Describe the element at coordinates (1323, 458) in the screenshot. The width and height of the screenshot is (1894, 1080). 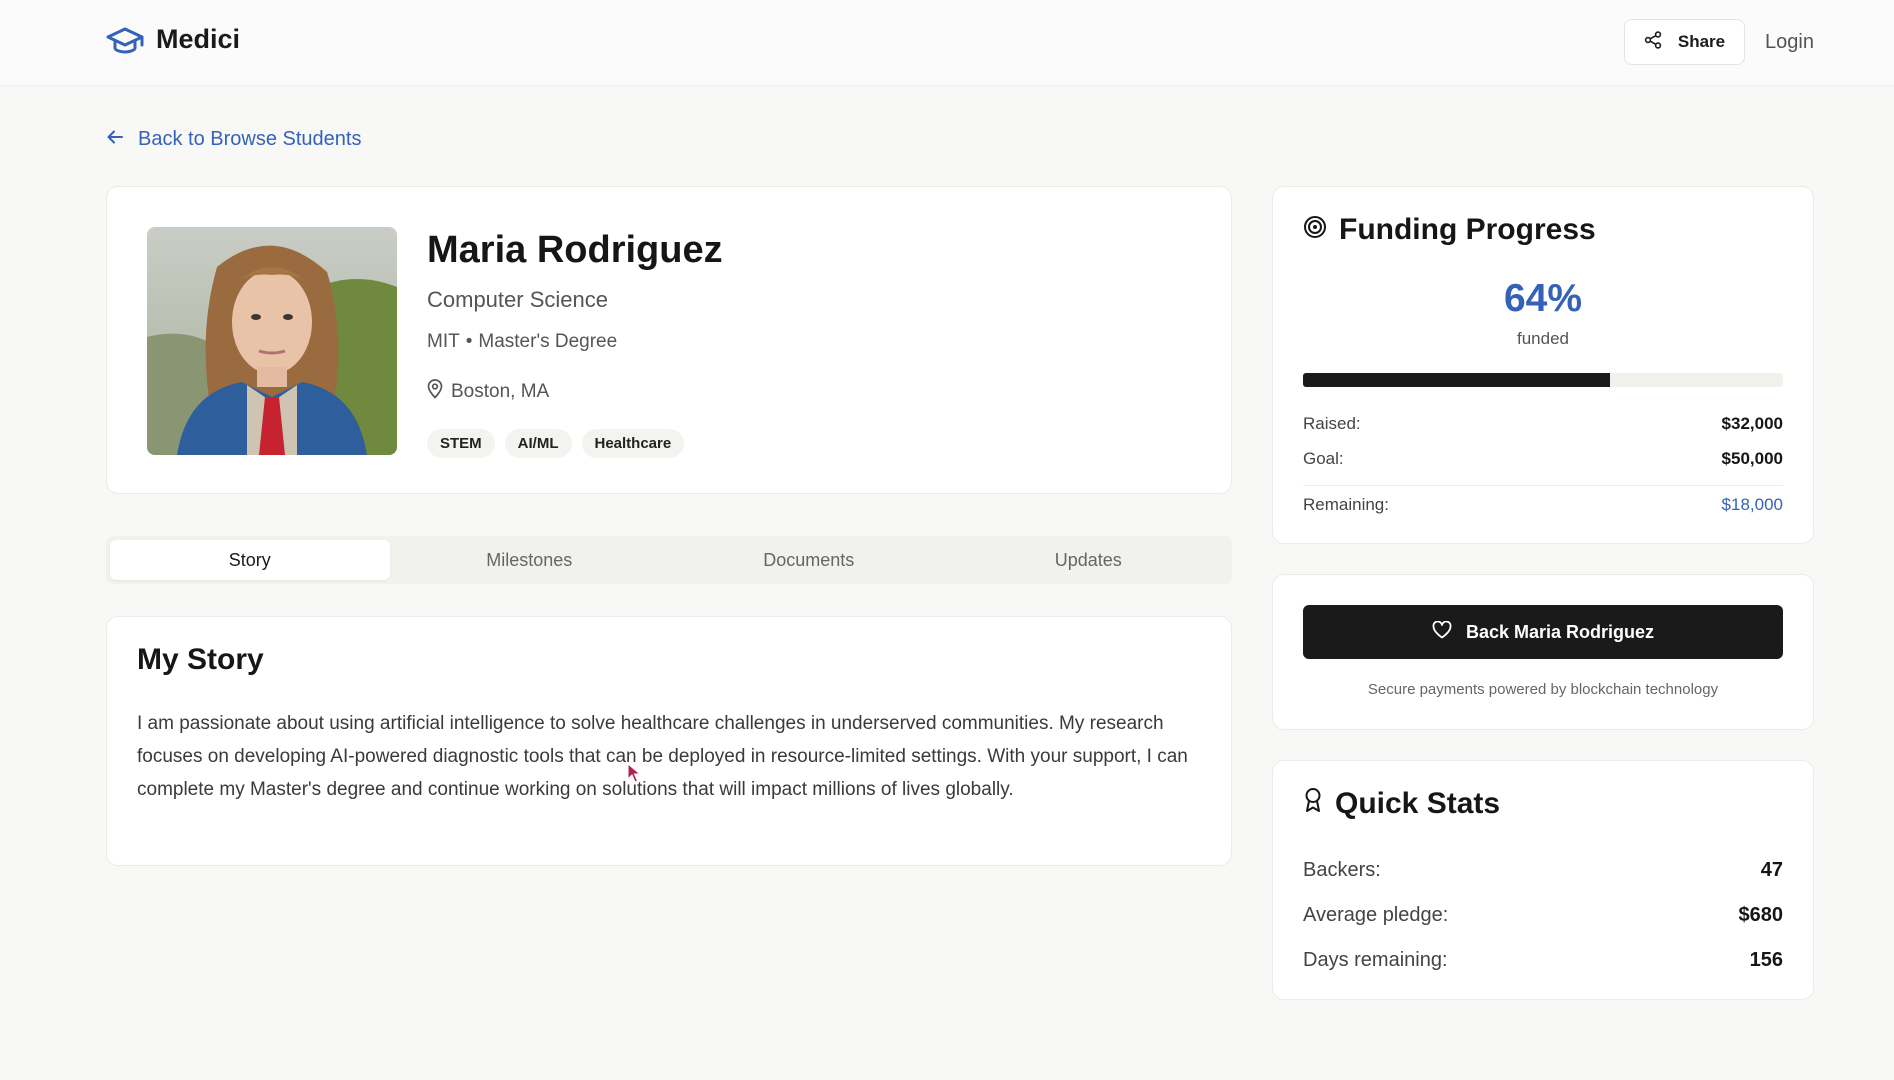
I see `goal-label: Goal:` at that location.